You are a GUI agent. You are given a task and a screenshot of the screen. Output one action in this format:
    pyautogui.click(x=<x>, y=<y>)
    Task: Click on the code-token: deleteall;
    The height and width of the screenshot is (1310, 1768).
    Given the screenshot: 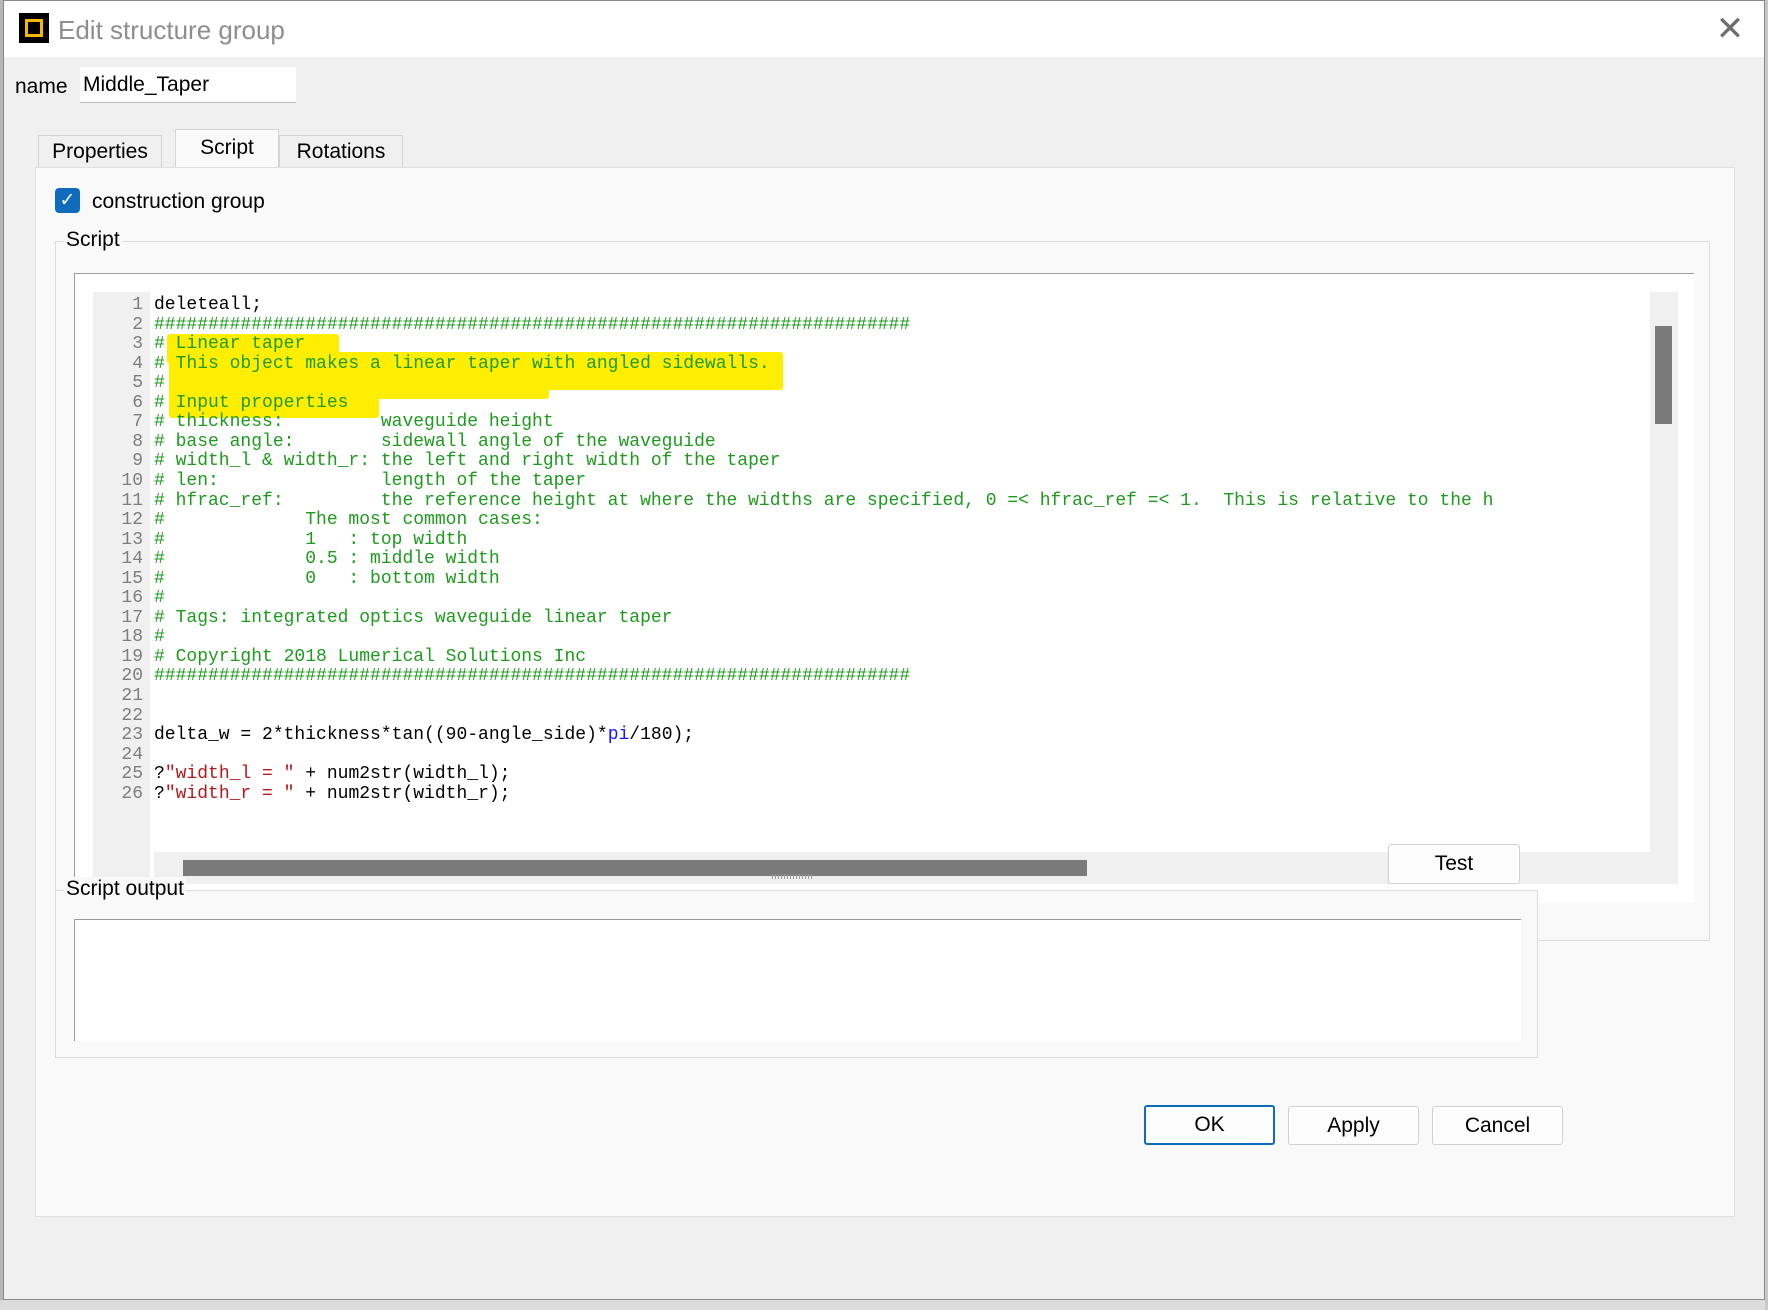 What is the action you would take?
    pyautogui.click(x=208, y=305)
    